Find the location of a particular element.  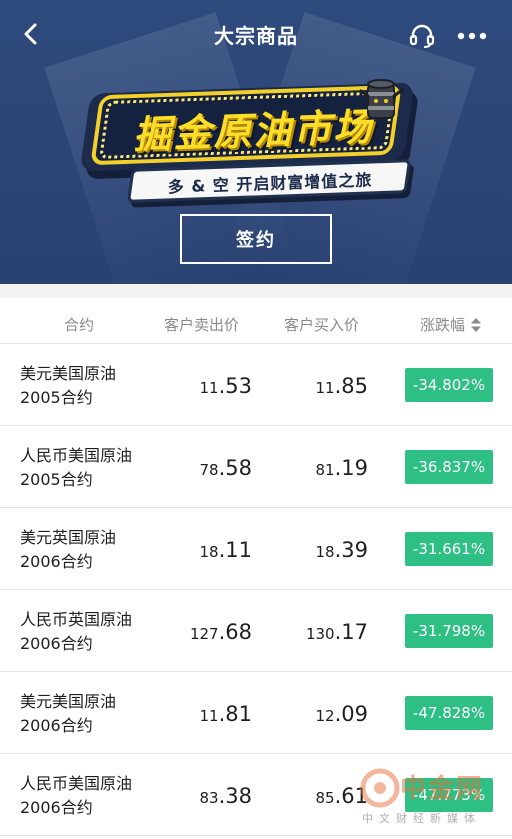

buy-price-dec: .85 is located at coordinates (351, 386).